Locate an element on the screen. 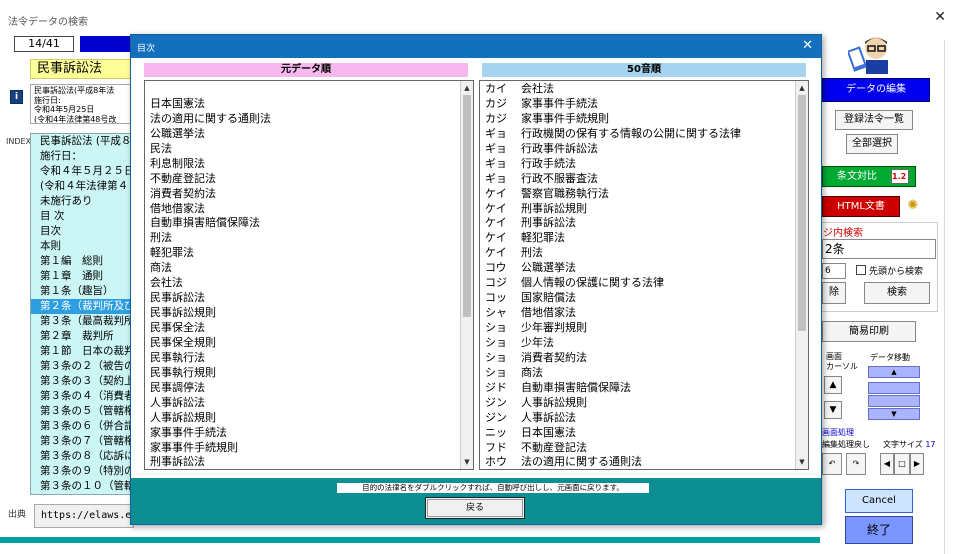 The image size is (956, 554). index-item: 第３条の３（契約上 is located at coordinates (82, 381).